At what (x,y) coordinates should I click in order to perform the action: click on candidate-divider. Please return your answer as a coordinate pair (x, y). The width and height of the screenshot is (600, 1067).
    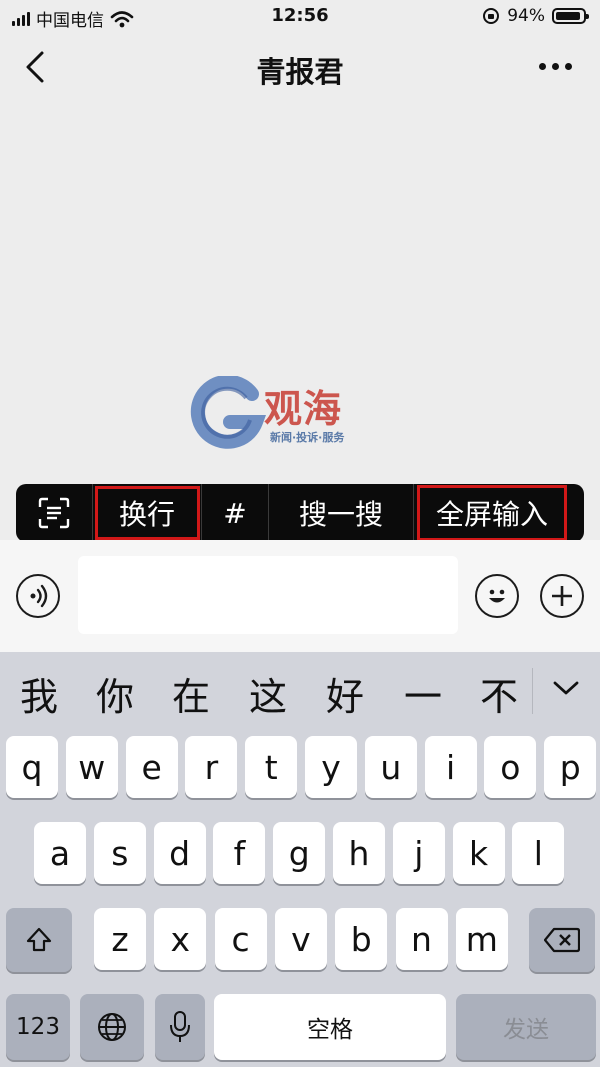
    Looking at the image, I should click on (532, 691).